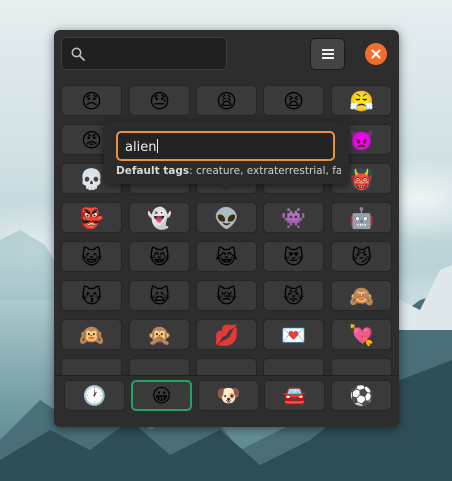  I want to click on emoji-cell: 🤖, so click(361, 217).